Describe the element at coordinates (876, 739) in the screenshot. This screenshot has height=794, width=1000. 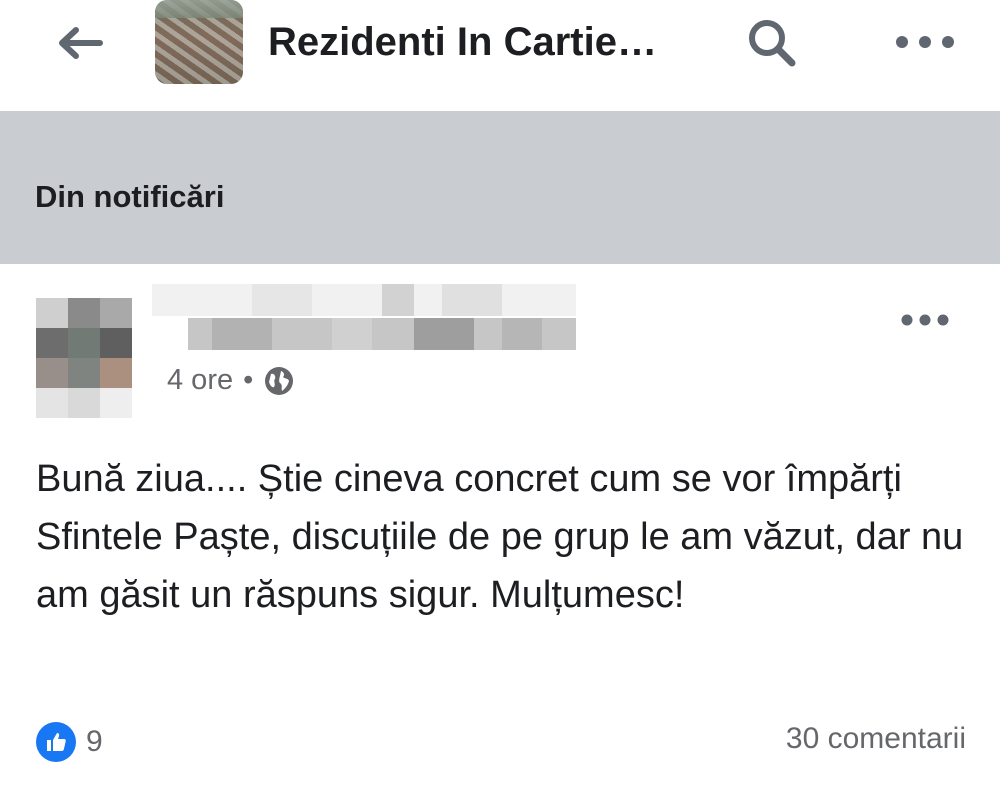
I see `comments-count-link: 30 comentarii` at that location.